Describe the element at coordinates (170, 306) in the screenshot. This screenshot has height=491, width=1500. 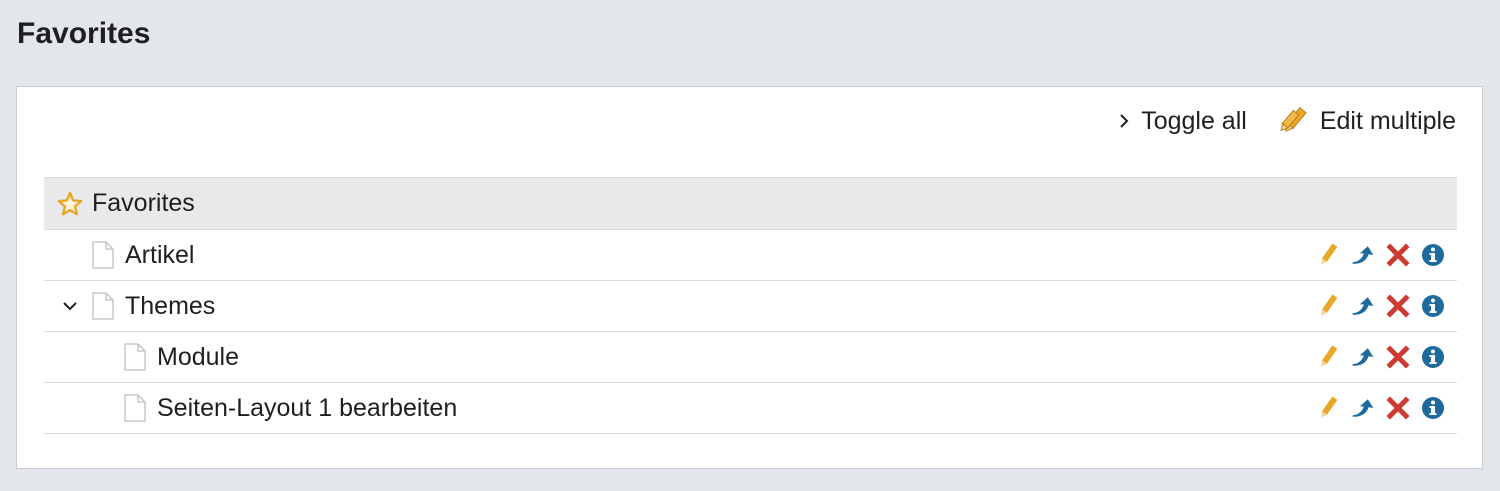
I see `tree-item-label: Themes` at that location.